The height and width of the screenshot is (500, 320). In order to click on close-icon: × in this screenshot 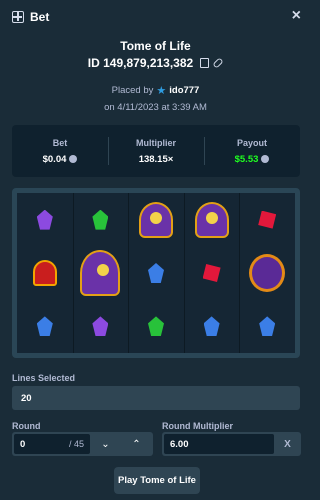, I will do `click(296, 16)`.